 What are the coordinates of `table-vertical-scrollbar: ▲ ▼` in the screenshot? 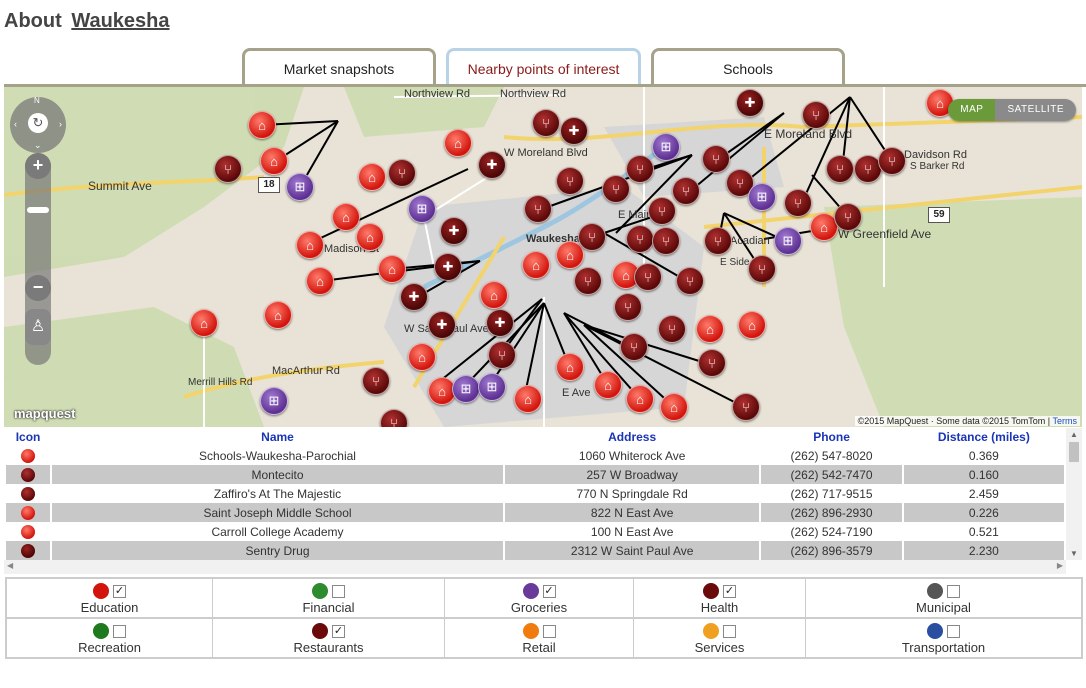 It's located at (1074, 494).